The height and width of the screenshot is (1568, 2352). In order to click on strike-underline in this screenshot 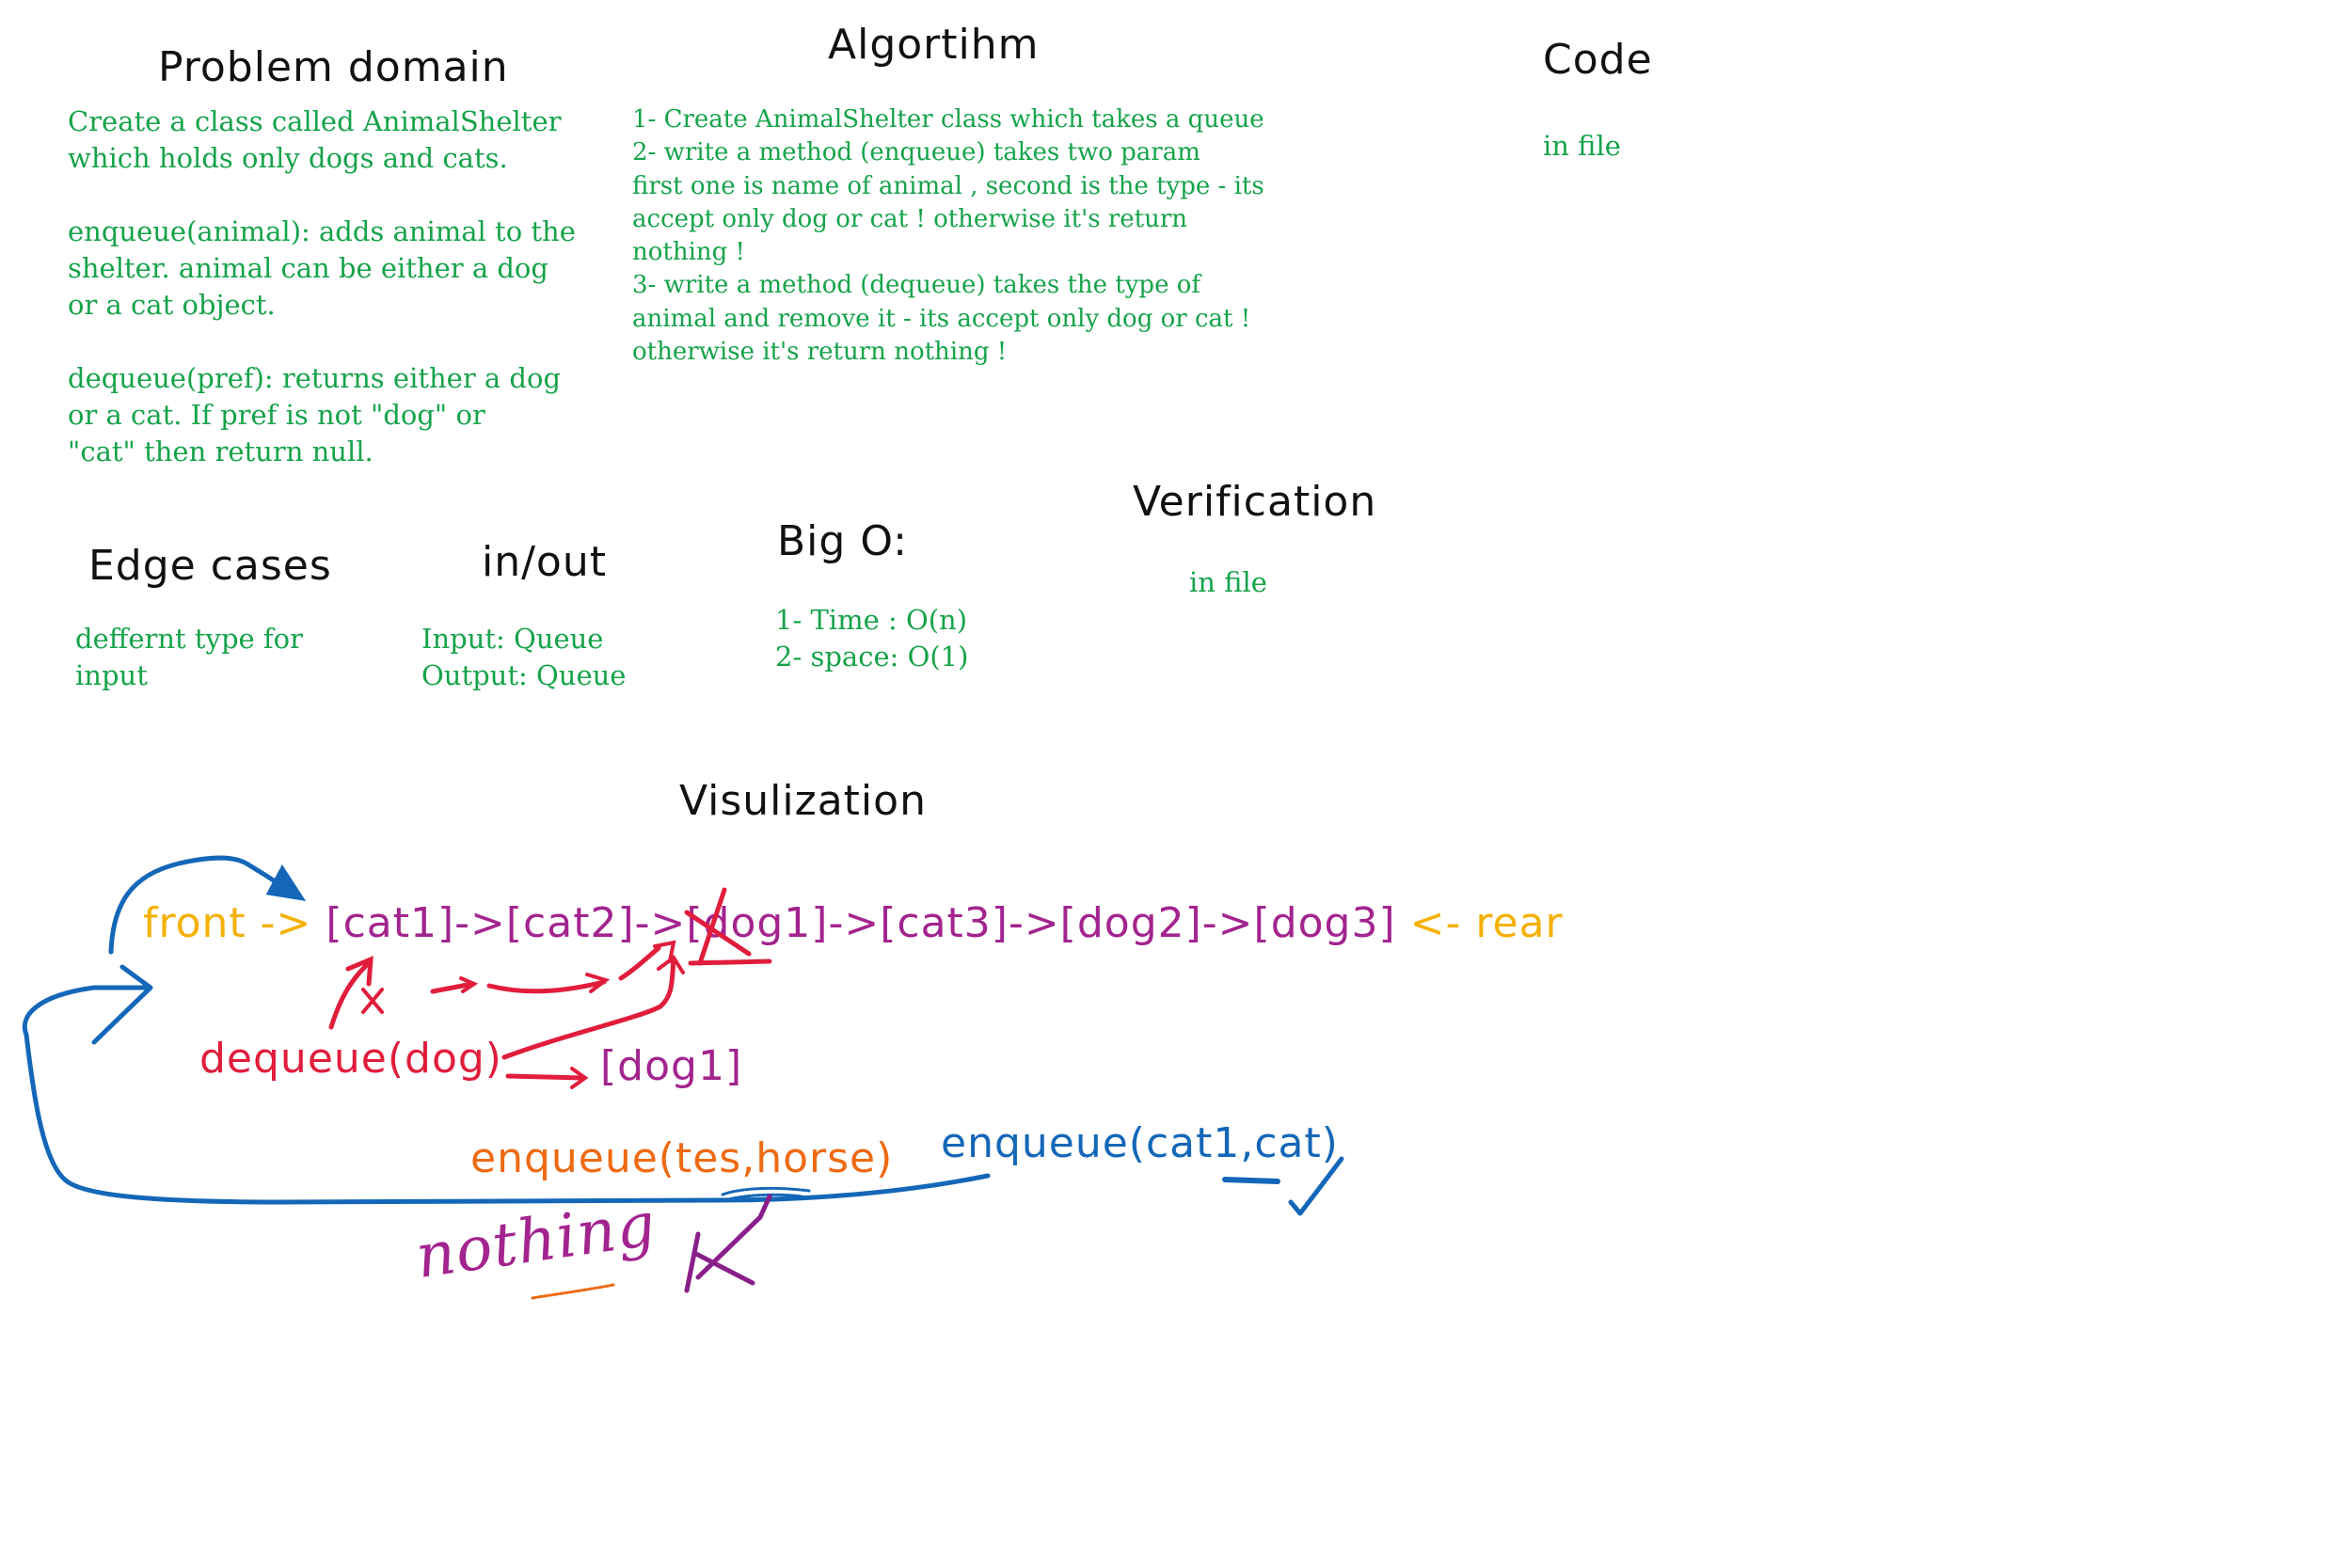, I will do `click(730, 962)`.